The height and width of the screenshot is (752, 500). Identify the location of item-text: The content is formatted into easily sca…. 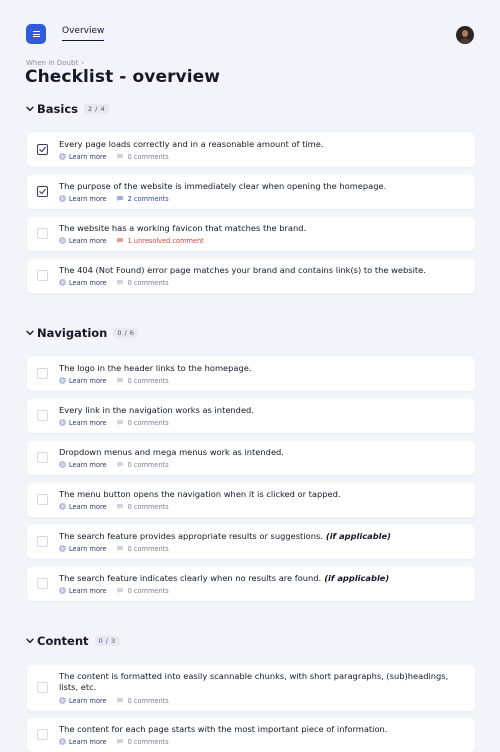
(259, 682).